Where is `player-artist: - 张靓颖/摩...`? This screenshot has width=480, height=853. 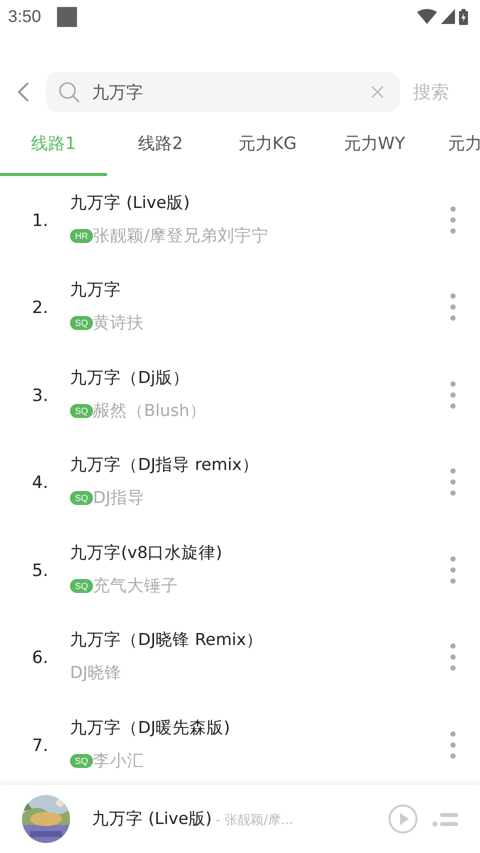
player-artist: - 张靓颖/摩... is located at coordinates (255, 820).